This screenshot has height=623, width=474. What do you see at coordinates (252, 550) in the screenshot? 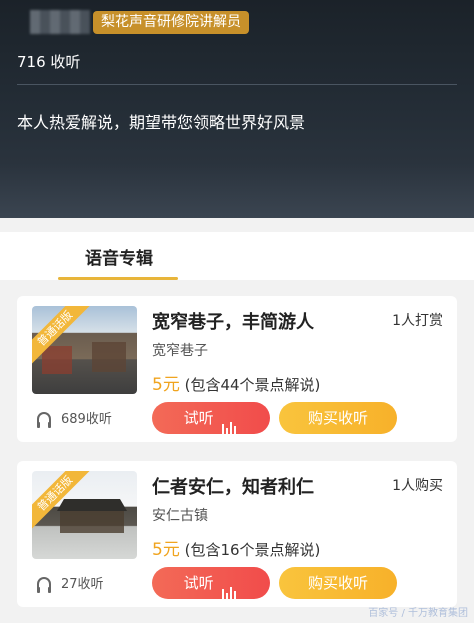
I see `price-note: (包含16个景点解说)` at bounding box center [252, 550].